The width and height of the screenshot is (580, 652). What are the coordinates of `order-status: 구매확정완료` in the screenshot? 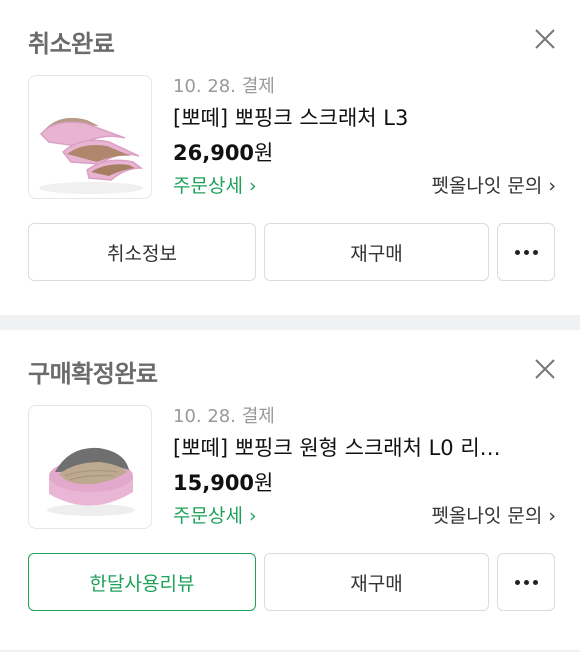 It's located at (93, 374).